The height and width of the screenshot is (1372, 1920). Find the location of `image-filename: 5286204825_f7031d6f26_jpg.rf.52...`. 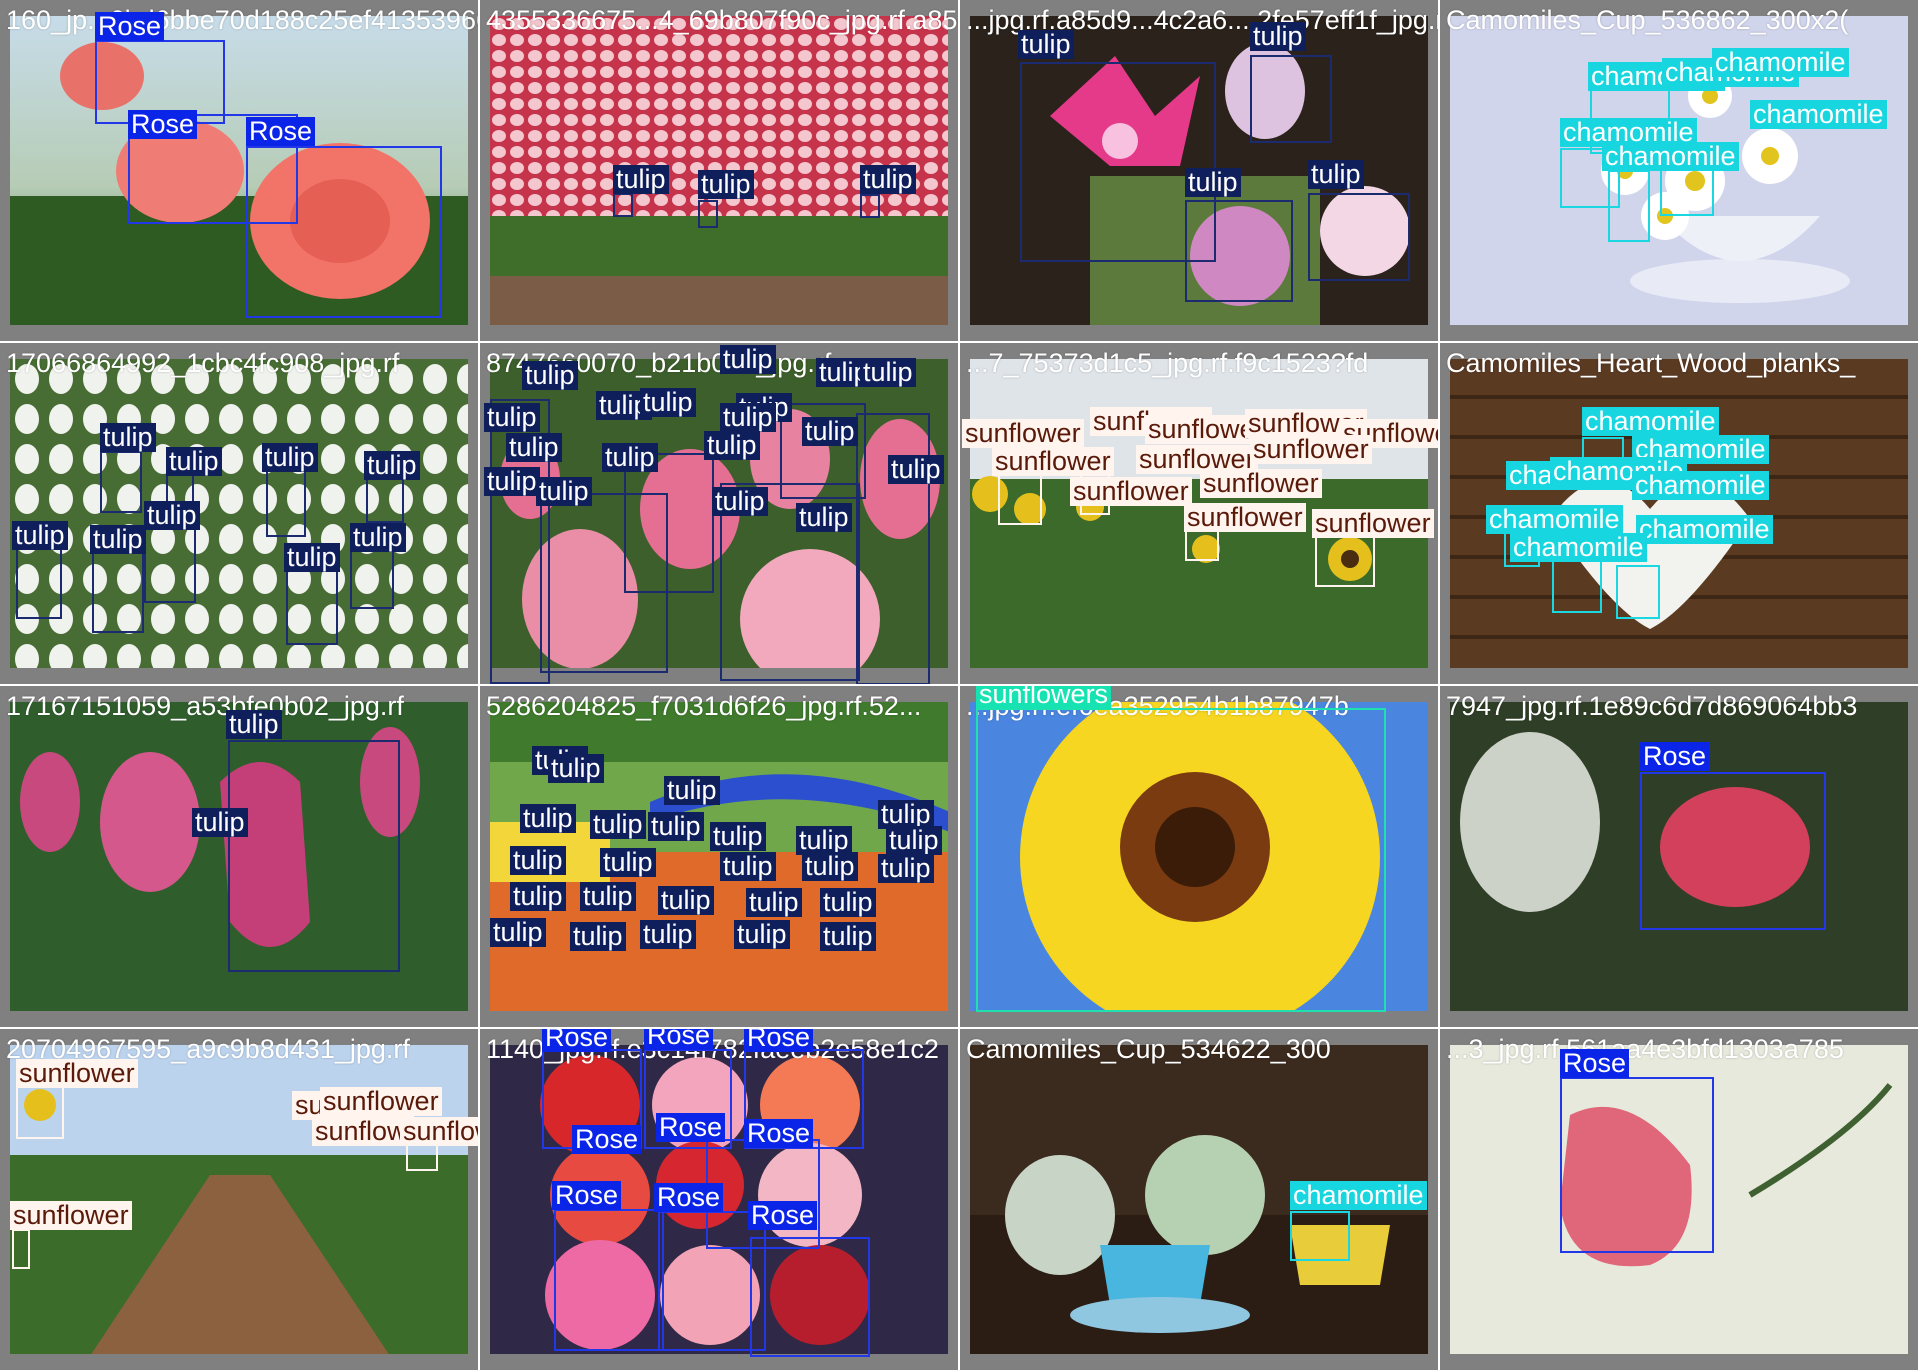

image-filename: 5286204825_f7031d6f26_jpg.rf.52... is located at coordinates (704, 706).